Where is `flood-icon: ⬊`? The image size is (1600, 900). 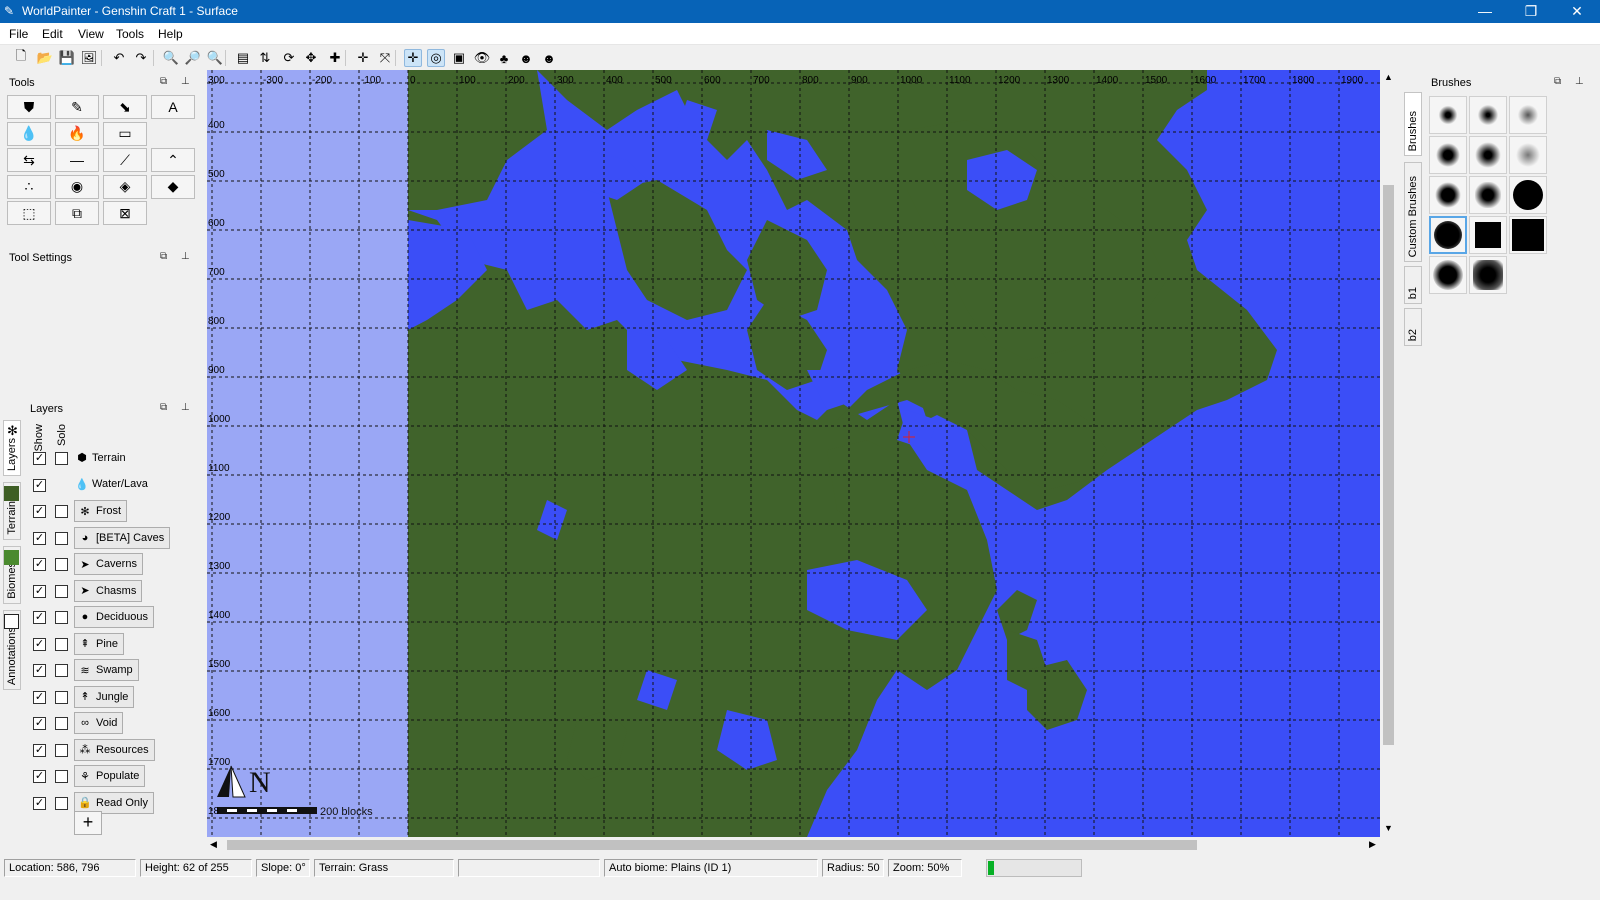
flood-icon: ⬊ is located at coordinates (125, 107).